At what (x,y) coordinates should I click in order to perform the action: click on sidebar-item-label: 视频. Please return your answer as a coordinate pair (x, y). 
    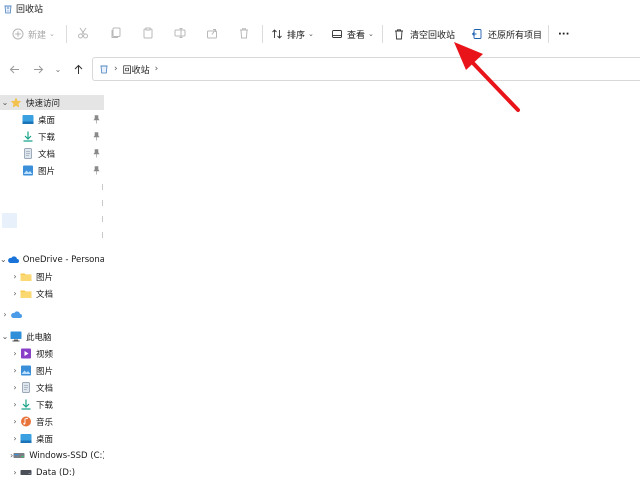
    Looking at the image, I should click on (45, 354).